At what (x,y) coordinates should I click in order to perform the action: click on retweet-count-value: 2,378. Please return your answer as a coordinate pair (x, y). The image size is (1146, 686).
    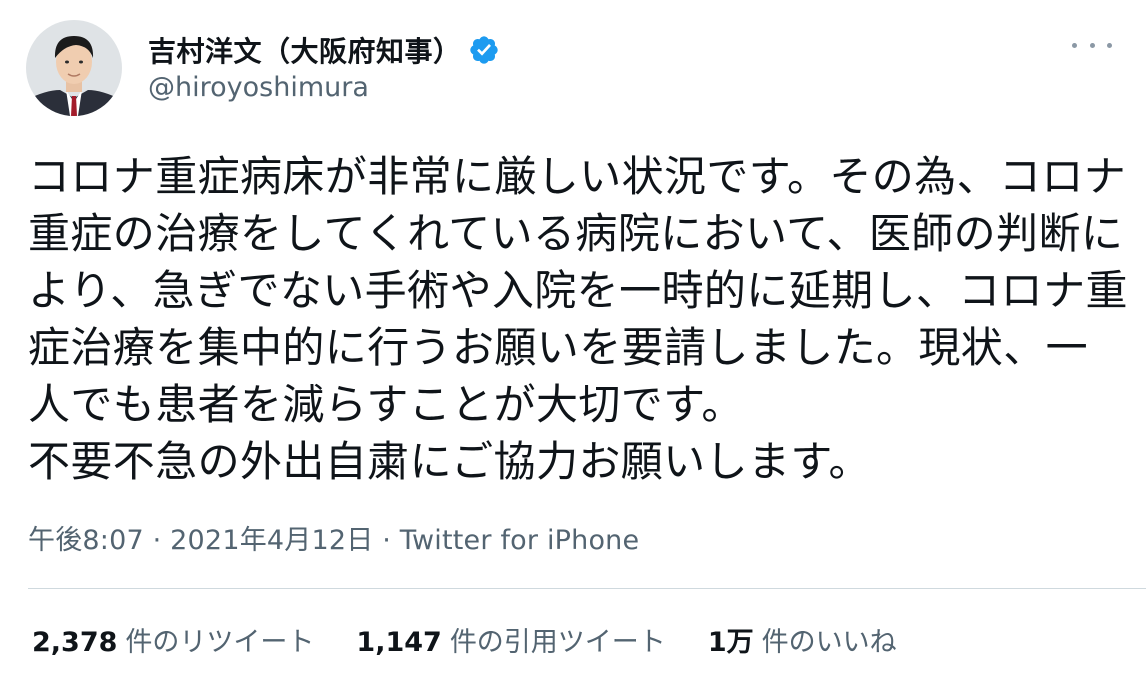
    Looking at the image, I should click on (75, 642).